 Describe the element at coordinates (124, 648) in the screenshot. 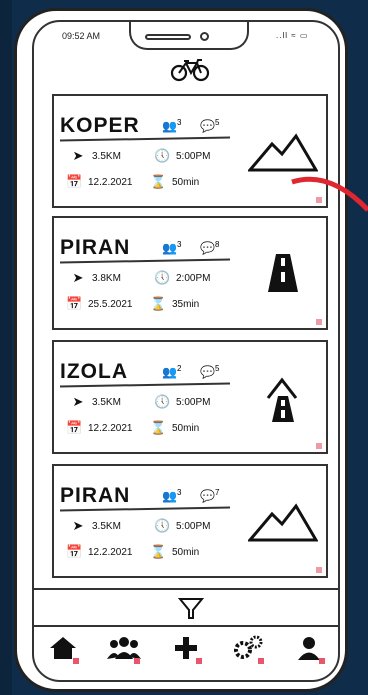

I see `nav-groups` at that location.